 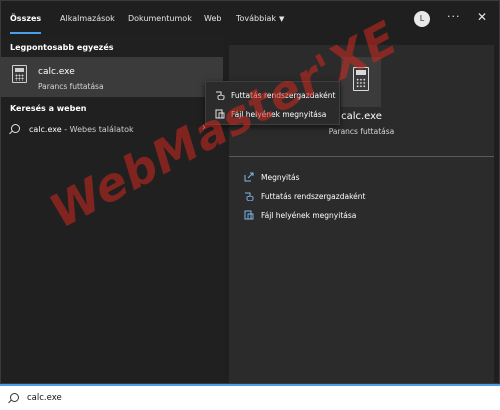 What do you see at coordinates (273, 114) in the screenshot?
I see `ctx-open-file-location: Fájl helyének megnyitása` at bounding box center [273, 114].